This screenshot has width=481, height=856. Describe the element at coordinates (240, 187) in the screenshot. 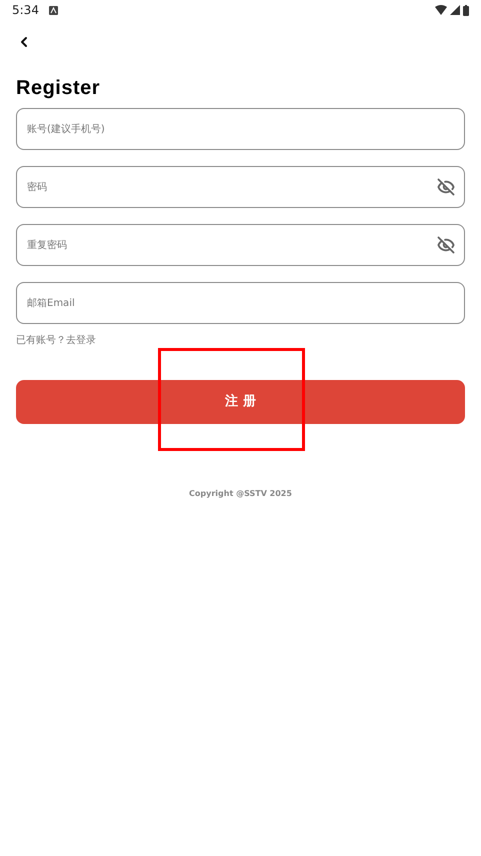

I see `input-field: 密码` at that location.